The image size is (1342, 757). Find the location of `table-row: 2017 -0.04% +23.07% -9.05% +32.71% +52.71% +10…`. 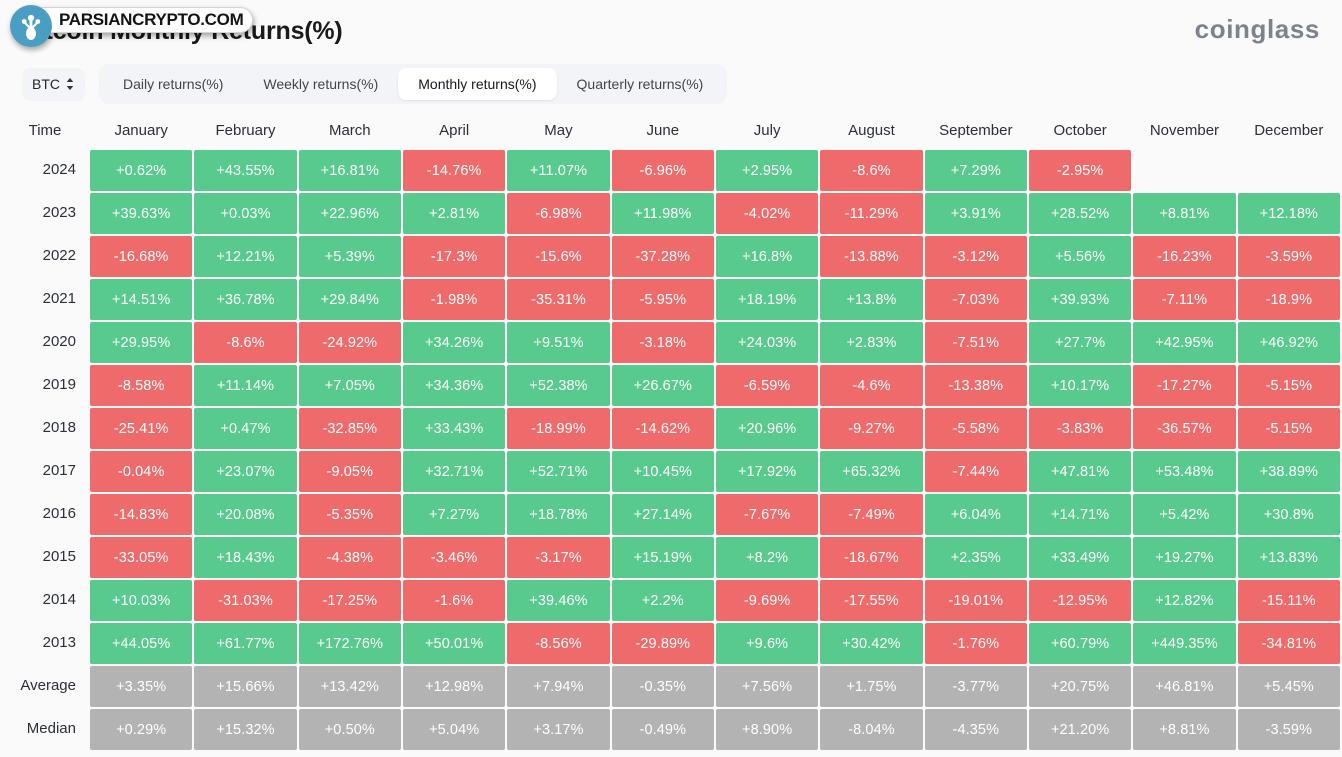

table-row: 2017 -0.04% +23.07% -9.05% +32.71% +52.71% +10… is located at coordinates (671, 471).